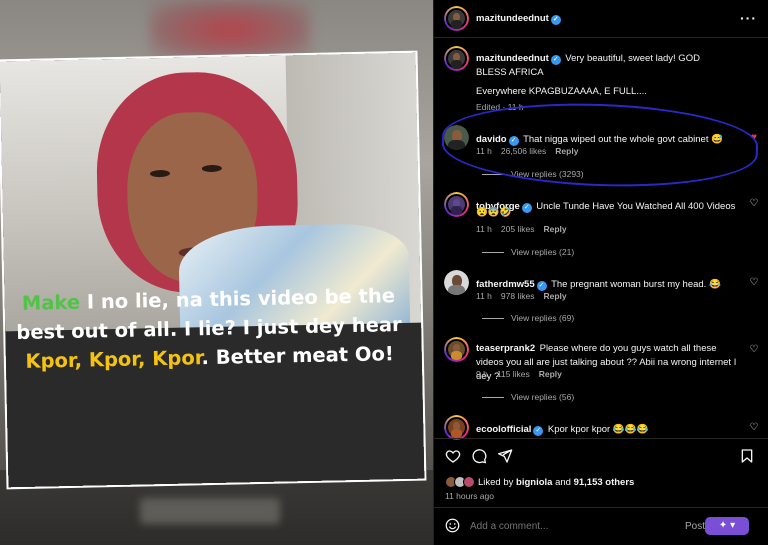 The width and height of the screenshot is (768, 545). I want to click on comment-meta: 11 h 978 likes Reply, so click(526, 296).